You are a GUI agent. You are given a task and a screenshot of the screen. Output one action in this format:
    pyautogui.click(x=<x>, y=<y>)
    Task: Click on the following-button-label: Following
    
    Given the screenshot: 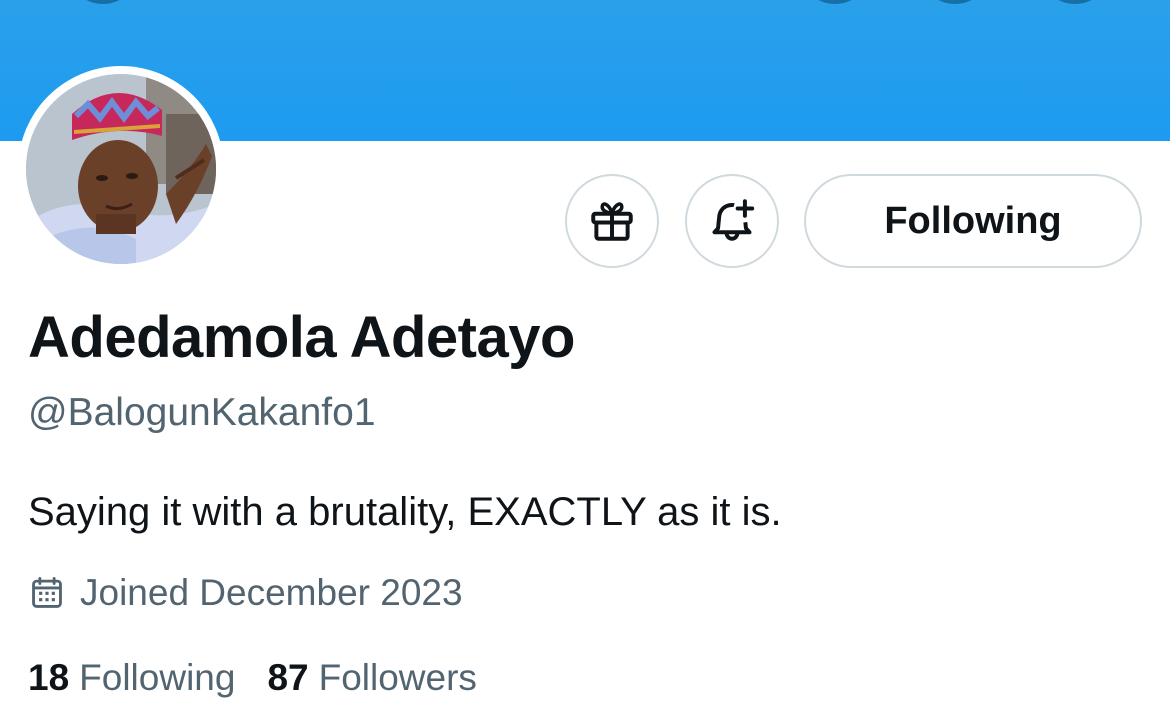 What is the action you would take?
    pyautogui.click(x=973, y=220)
    